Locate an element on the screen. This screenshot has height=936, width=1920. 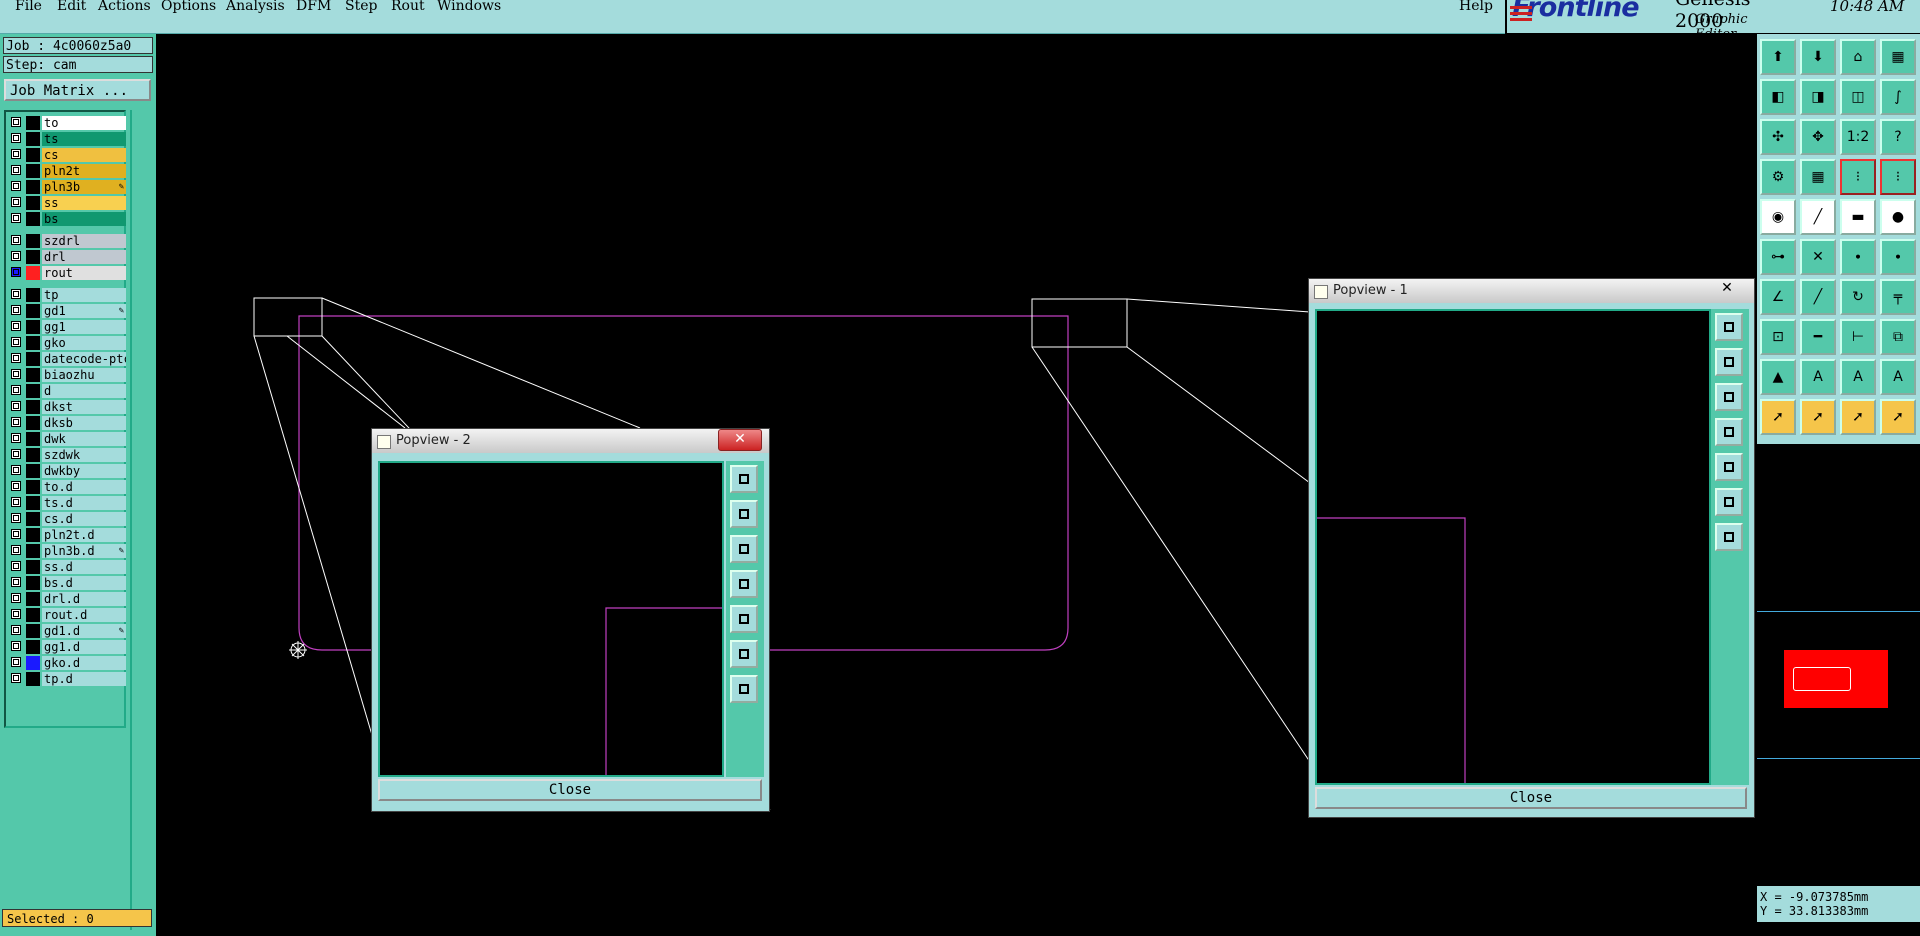
help-icon: ? is located at coordinates (1898, 137).